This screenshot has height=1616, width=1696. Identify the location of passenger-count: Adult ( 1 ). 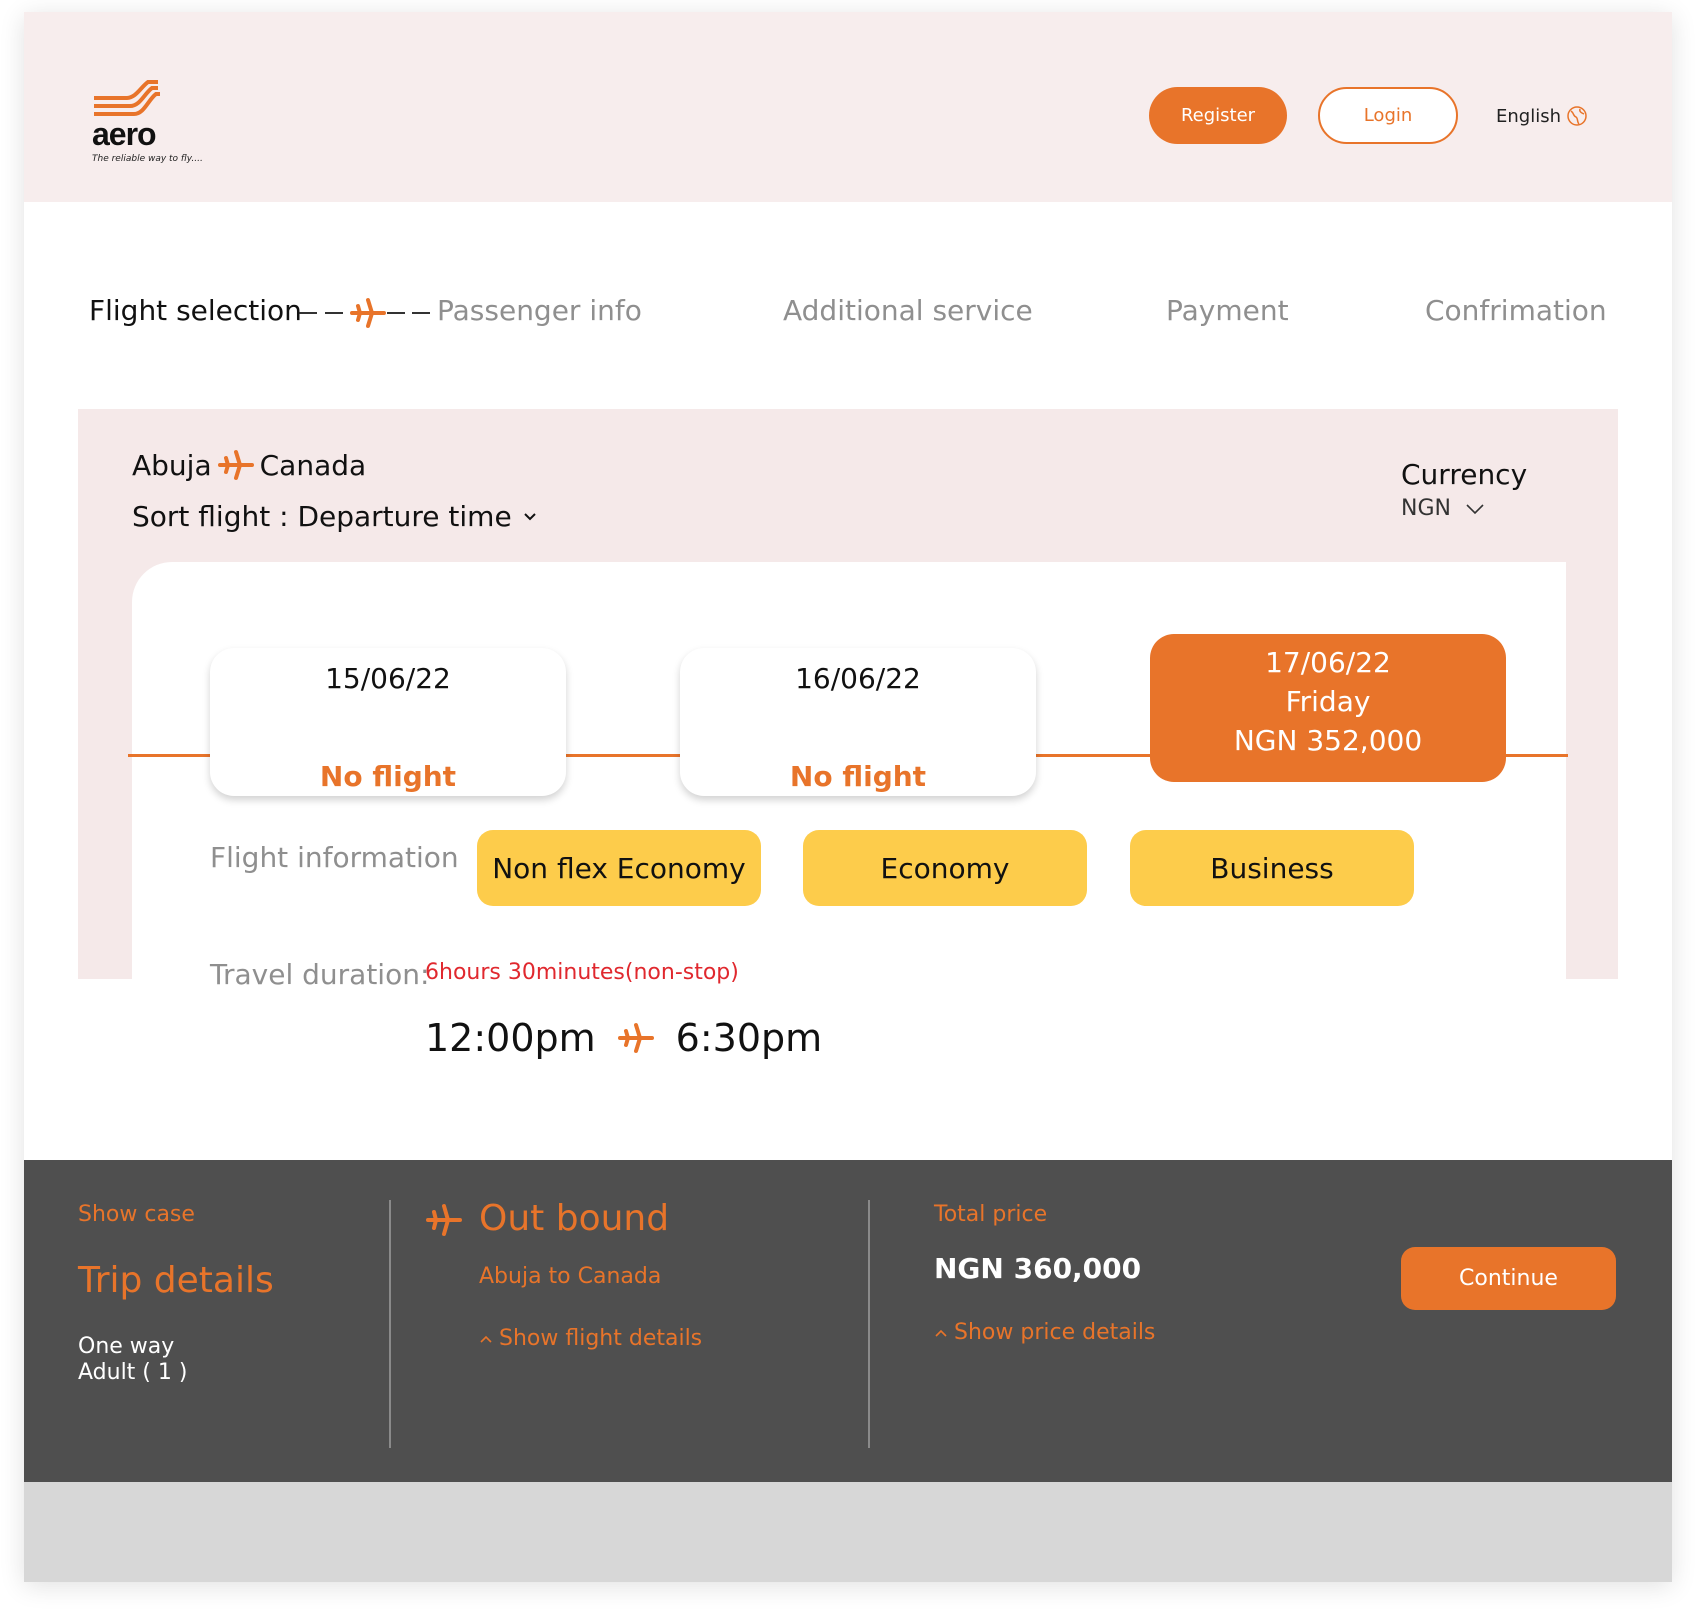
(133, 1372).